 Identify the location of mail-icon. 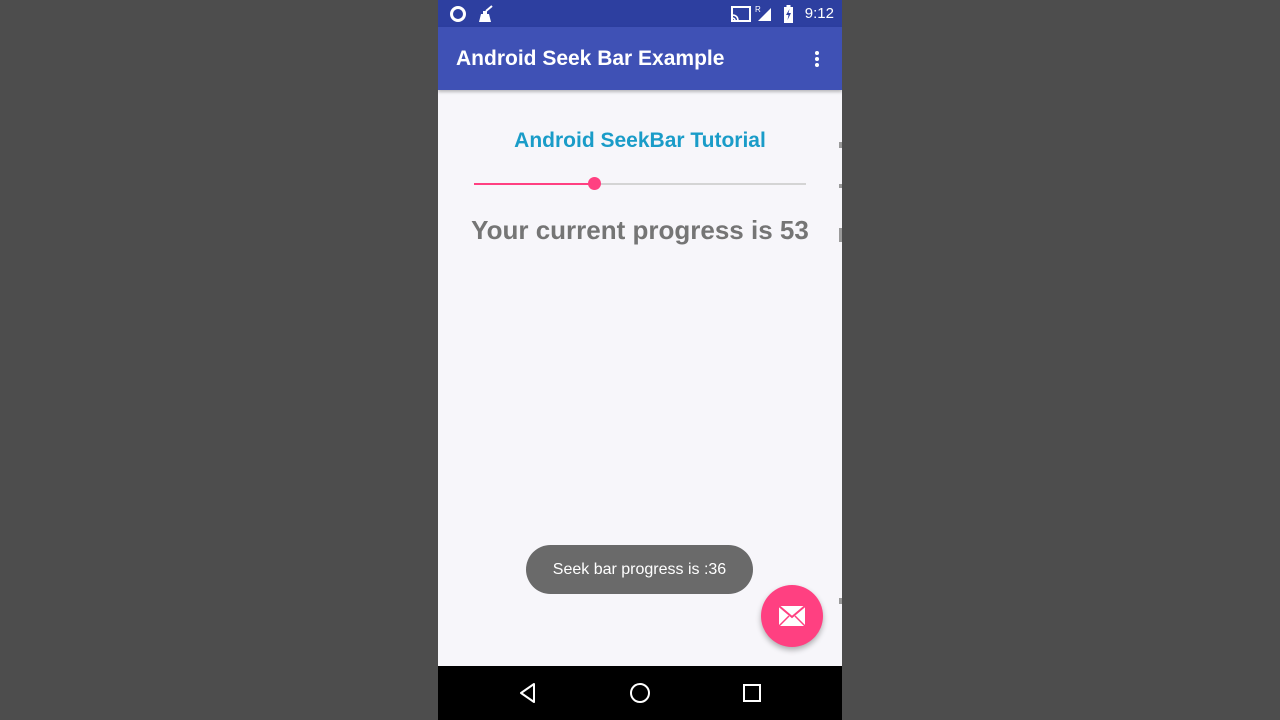
(792, 616).